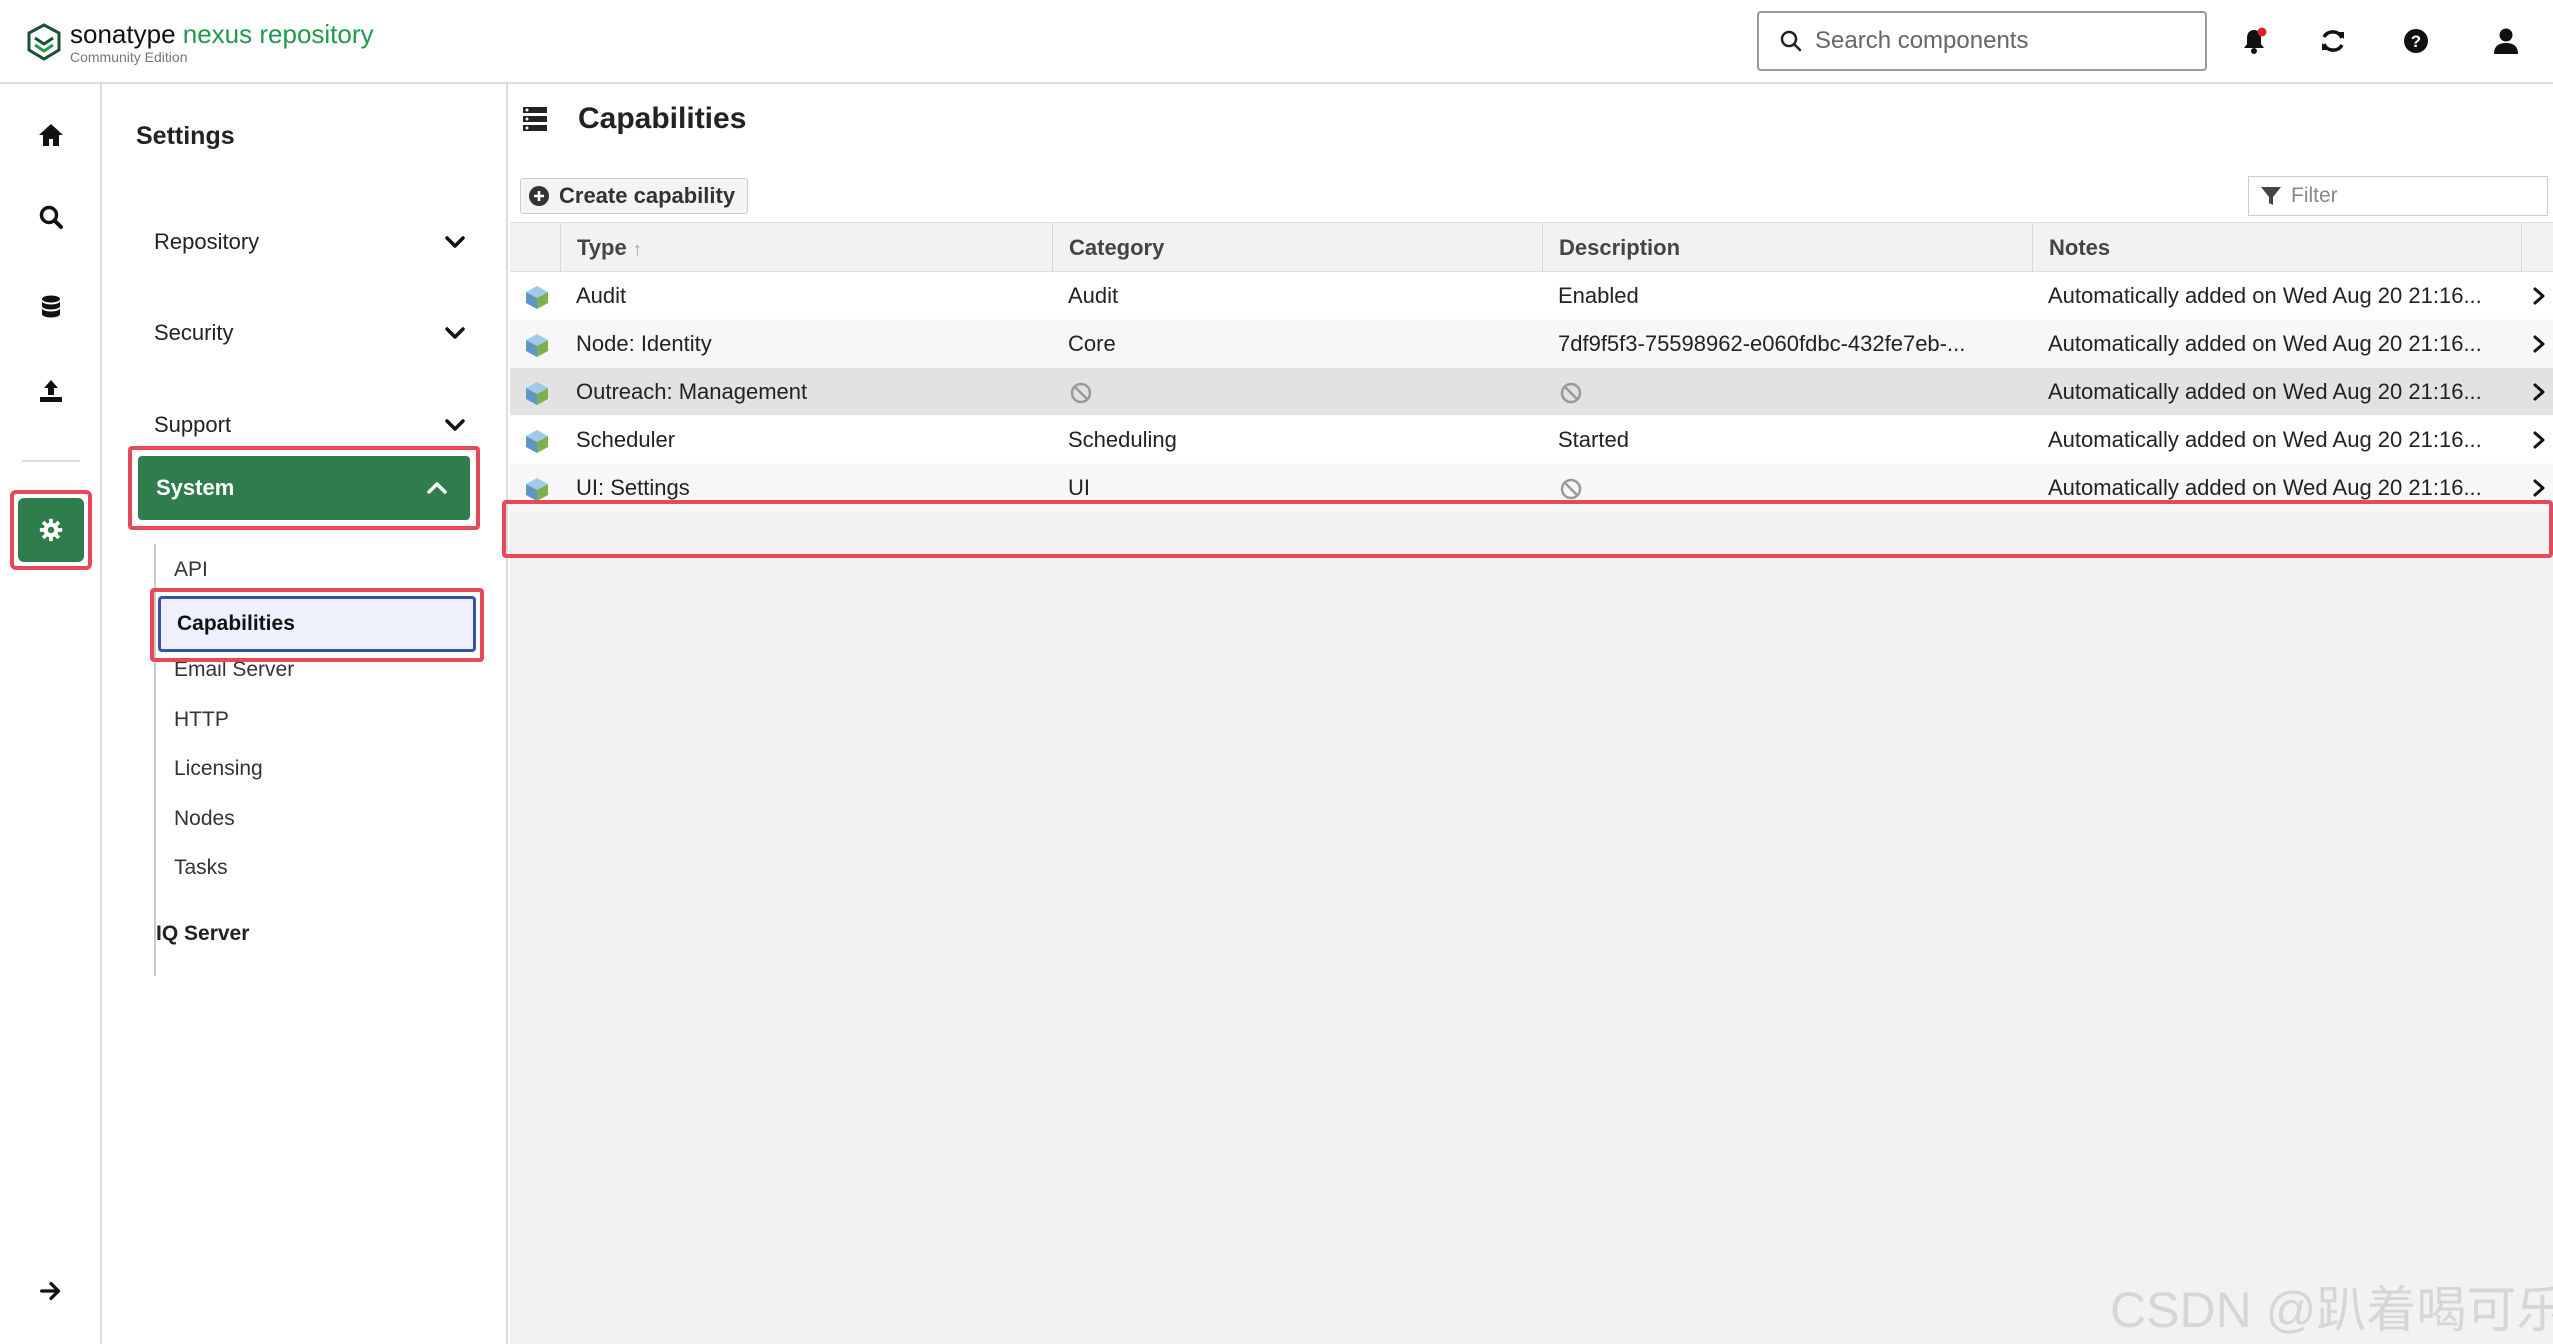 This screenshot has width=2553, height=1344. I want to click on refresh-button, so click(2333, 41).